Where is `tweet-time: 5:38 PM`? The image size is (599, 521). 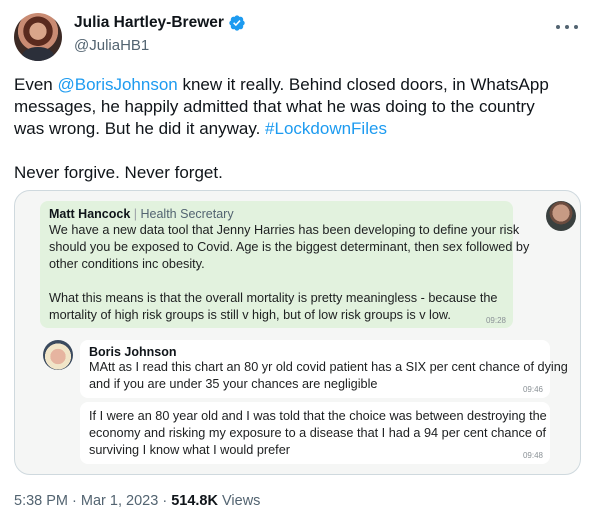
tweet-time: 5:38 PM is located at coordinates (41, 501).